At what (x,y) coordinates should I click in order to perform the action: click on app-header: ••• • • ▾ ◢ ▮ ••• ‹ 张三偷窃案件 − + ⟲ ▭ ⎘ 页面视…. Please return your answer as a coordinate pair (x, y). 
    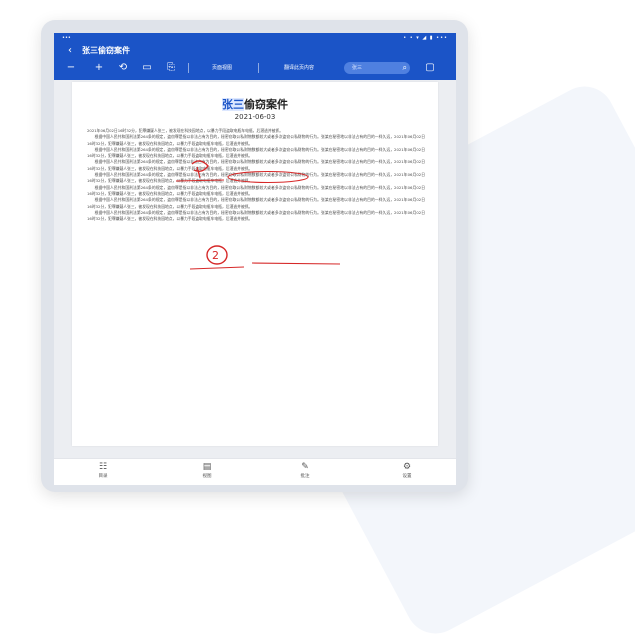
    Looking at the image, I should click on (255, 56).